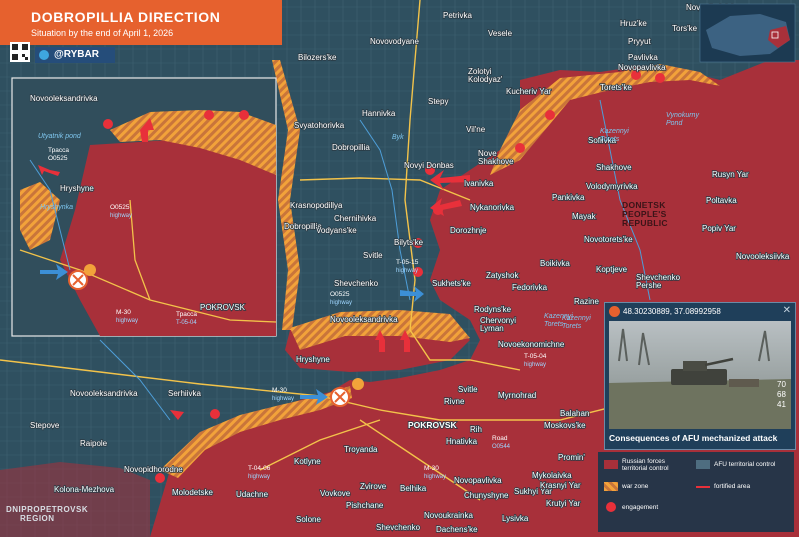 The width and height of the screenshot is (799, 537). Describe the element at coordinates (468, 230) in the screenshot. I see `label-dorozhnje: Dorozhnje` at that location.